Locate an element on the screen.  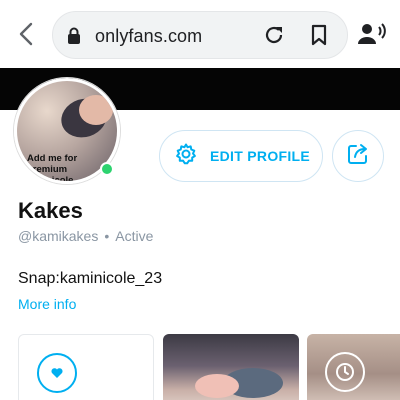
share-icon is located at coordinates (358, 156).